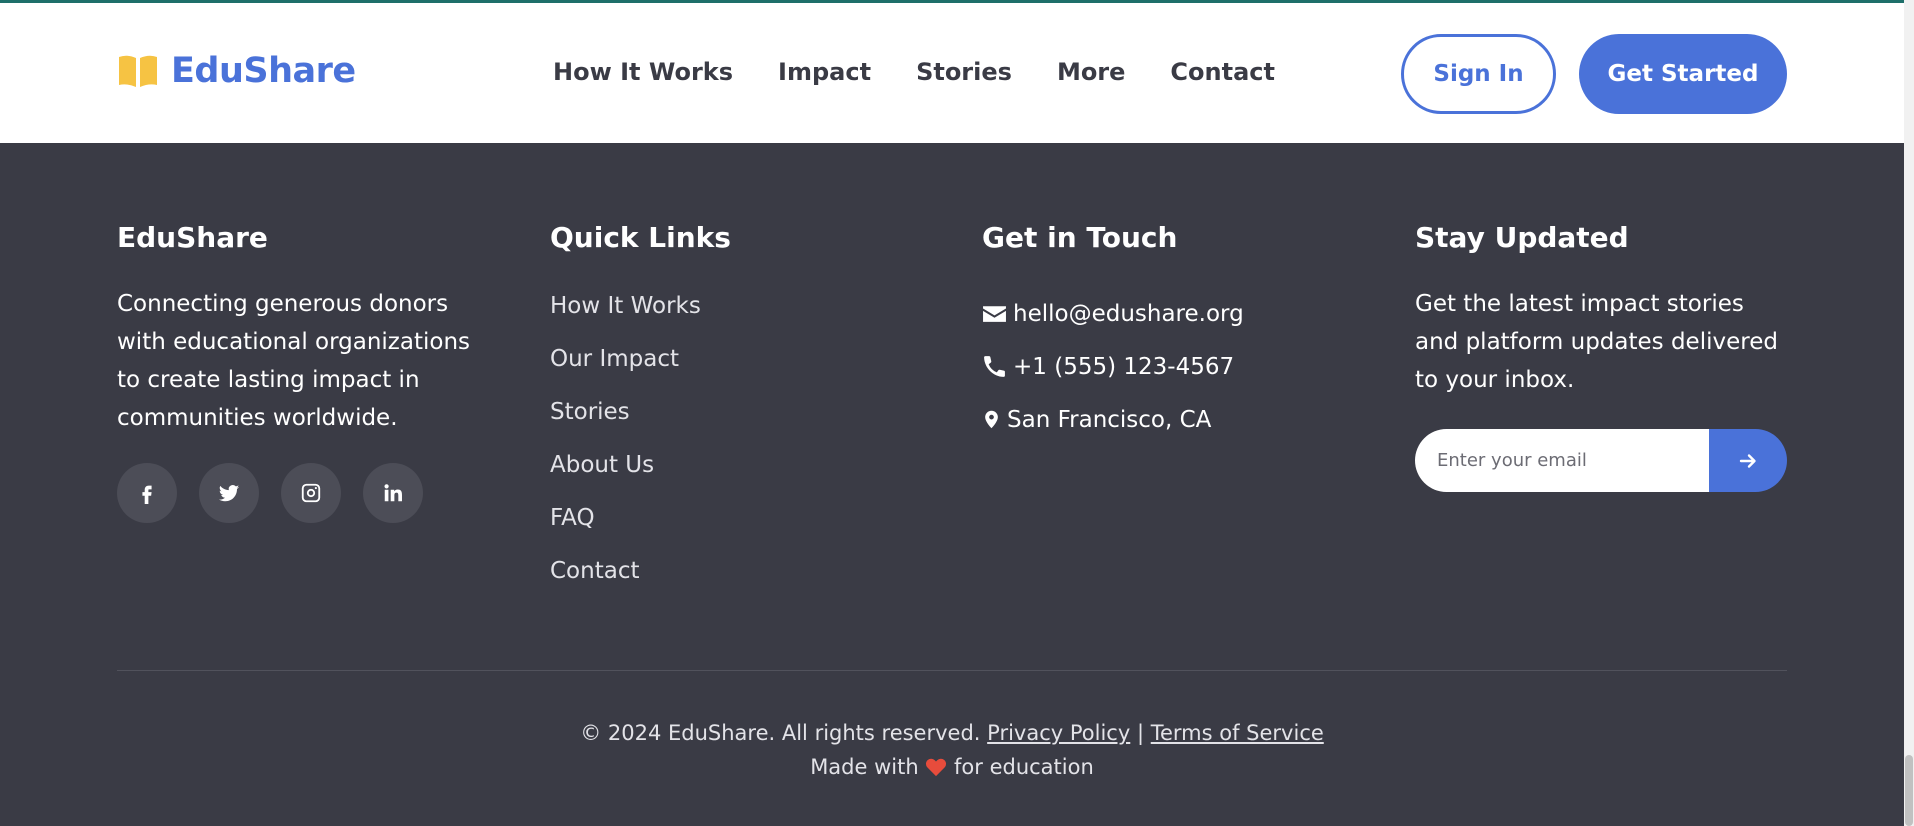 Image resolution: width=1914 pixels, height=826 pixels. Describe the element at coordinates (952, 670) in the screenshot. I see `footer-divider` at that location.